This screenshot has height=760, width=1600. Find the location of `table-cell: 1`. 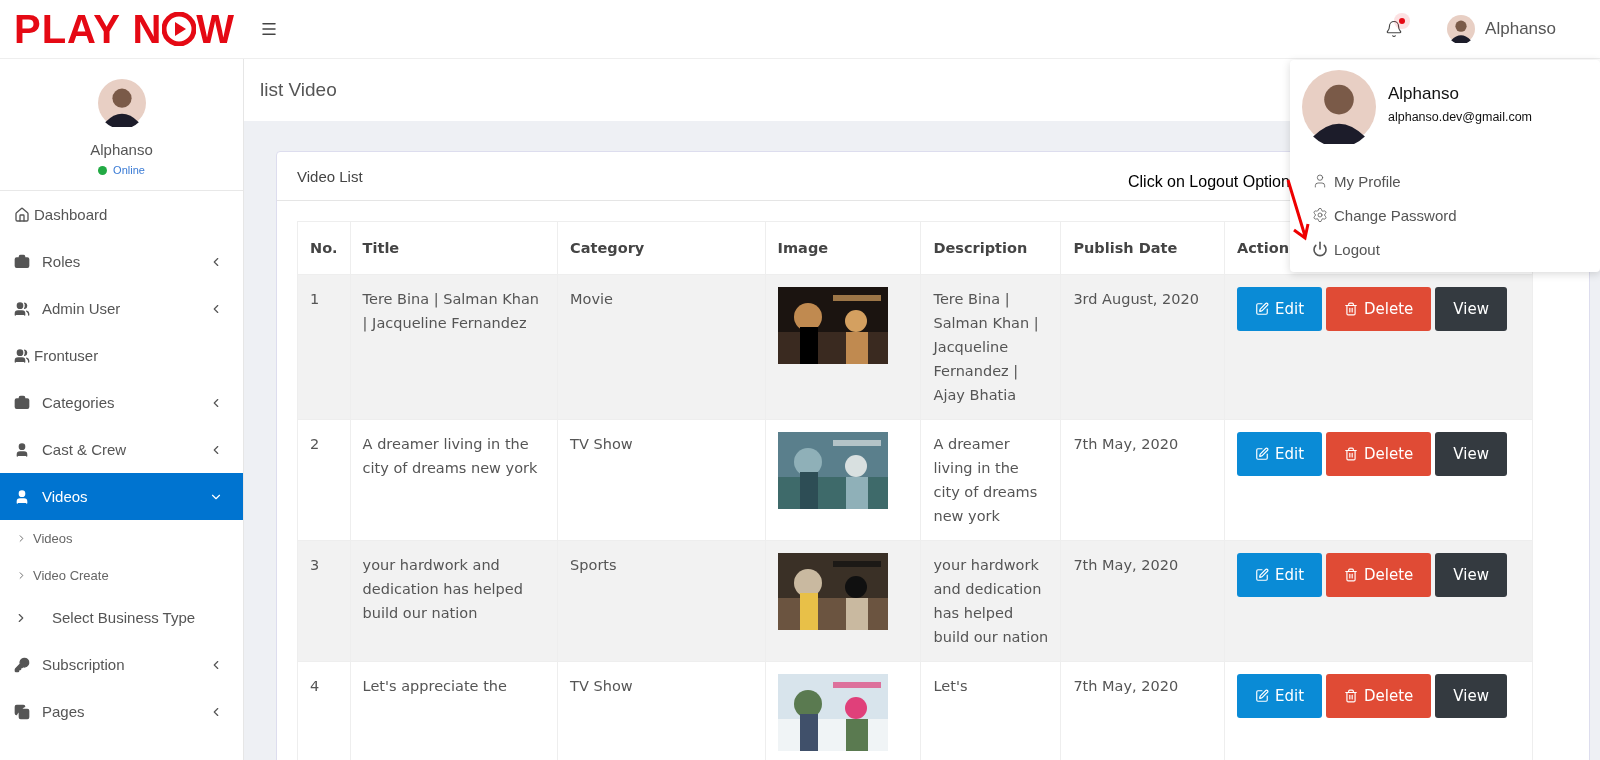

table-cell: 1 is located at coordinates (324, 347).